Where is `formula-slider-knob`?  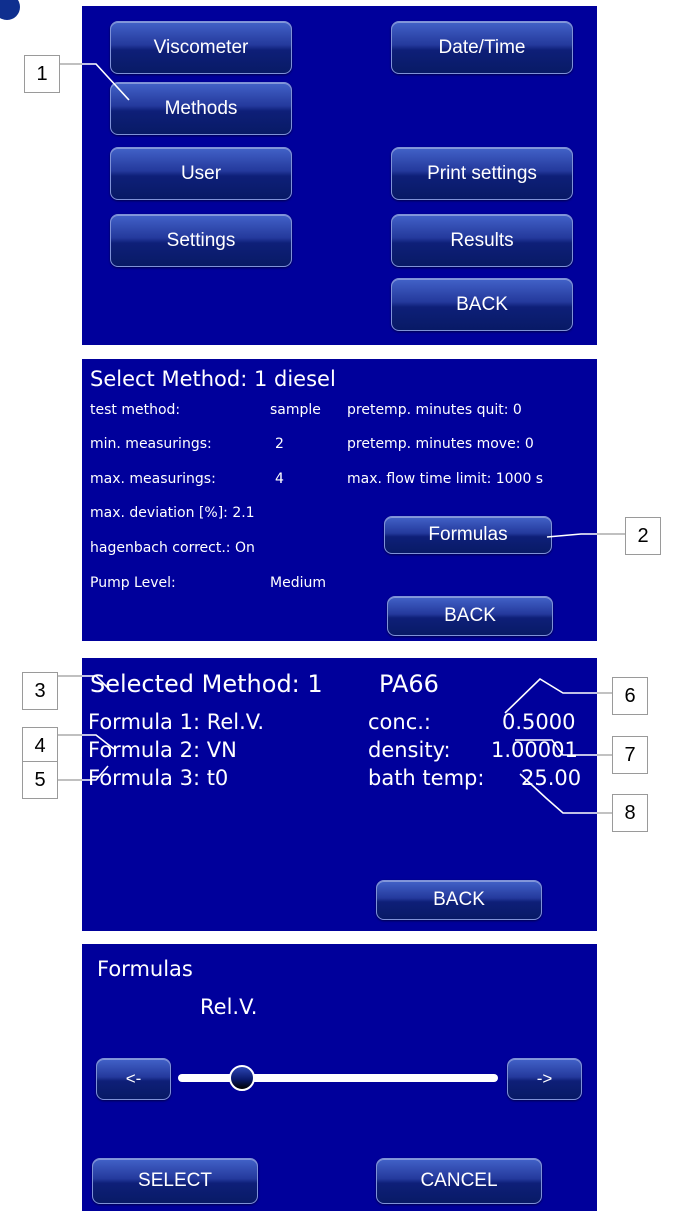
formula-slider-knob is located at coordinates (242, 1078).